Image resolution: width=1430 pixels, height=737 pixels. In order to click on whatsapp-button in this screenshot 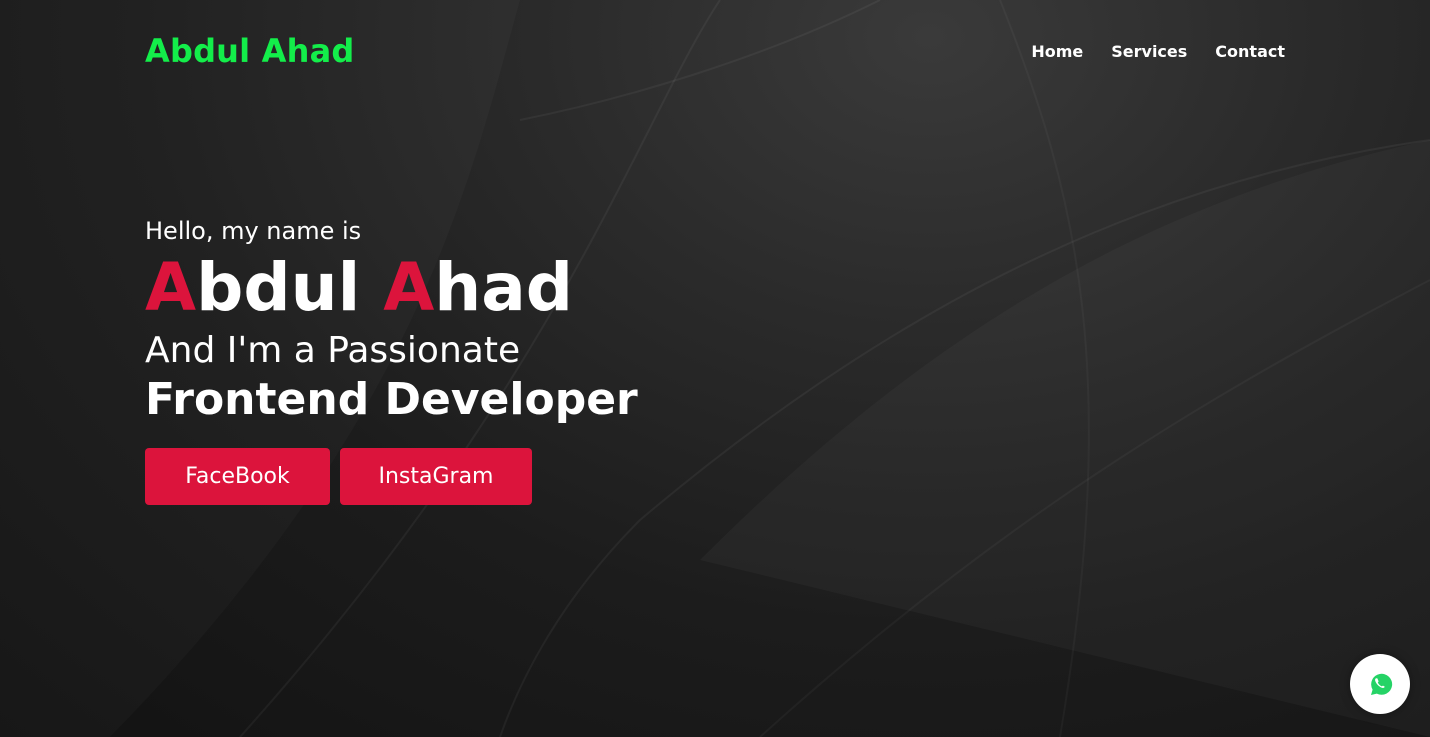, I will do `click(1380, 684)`.